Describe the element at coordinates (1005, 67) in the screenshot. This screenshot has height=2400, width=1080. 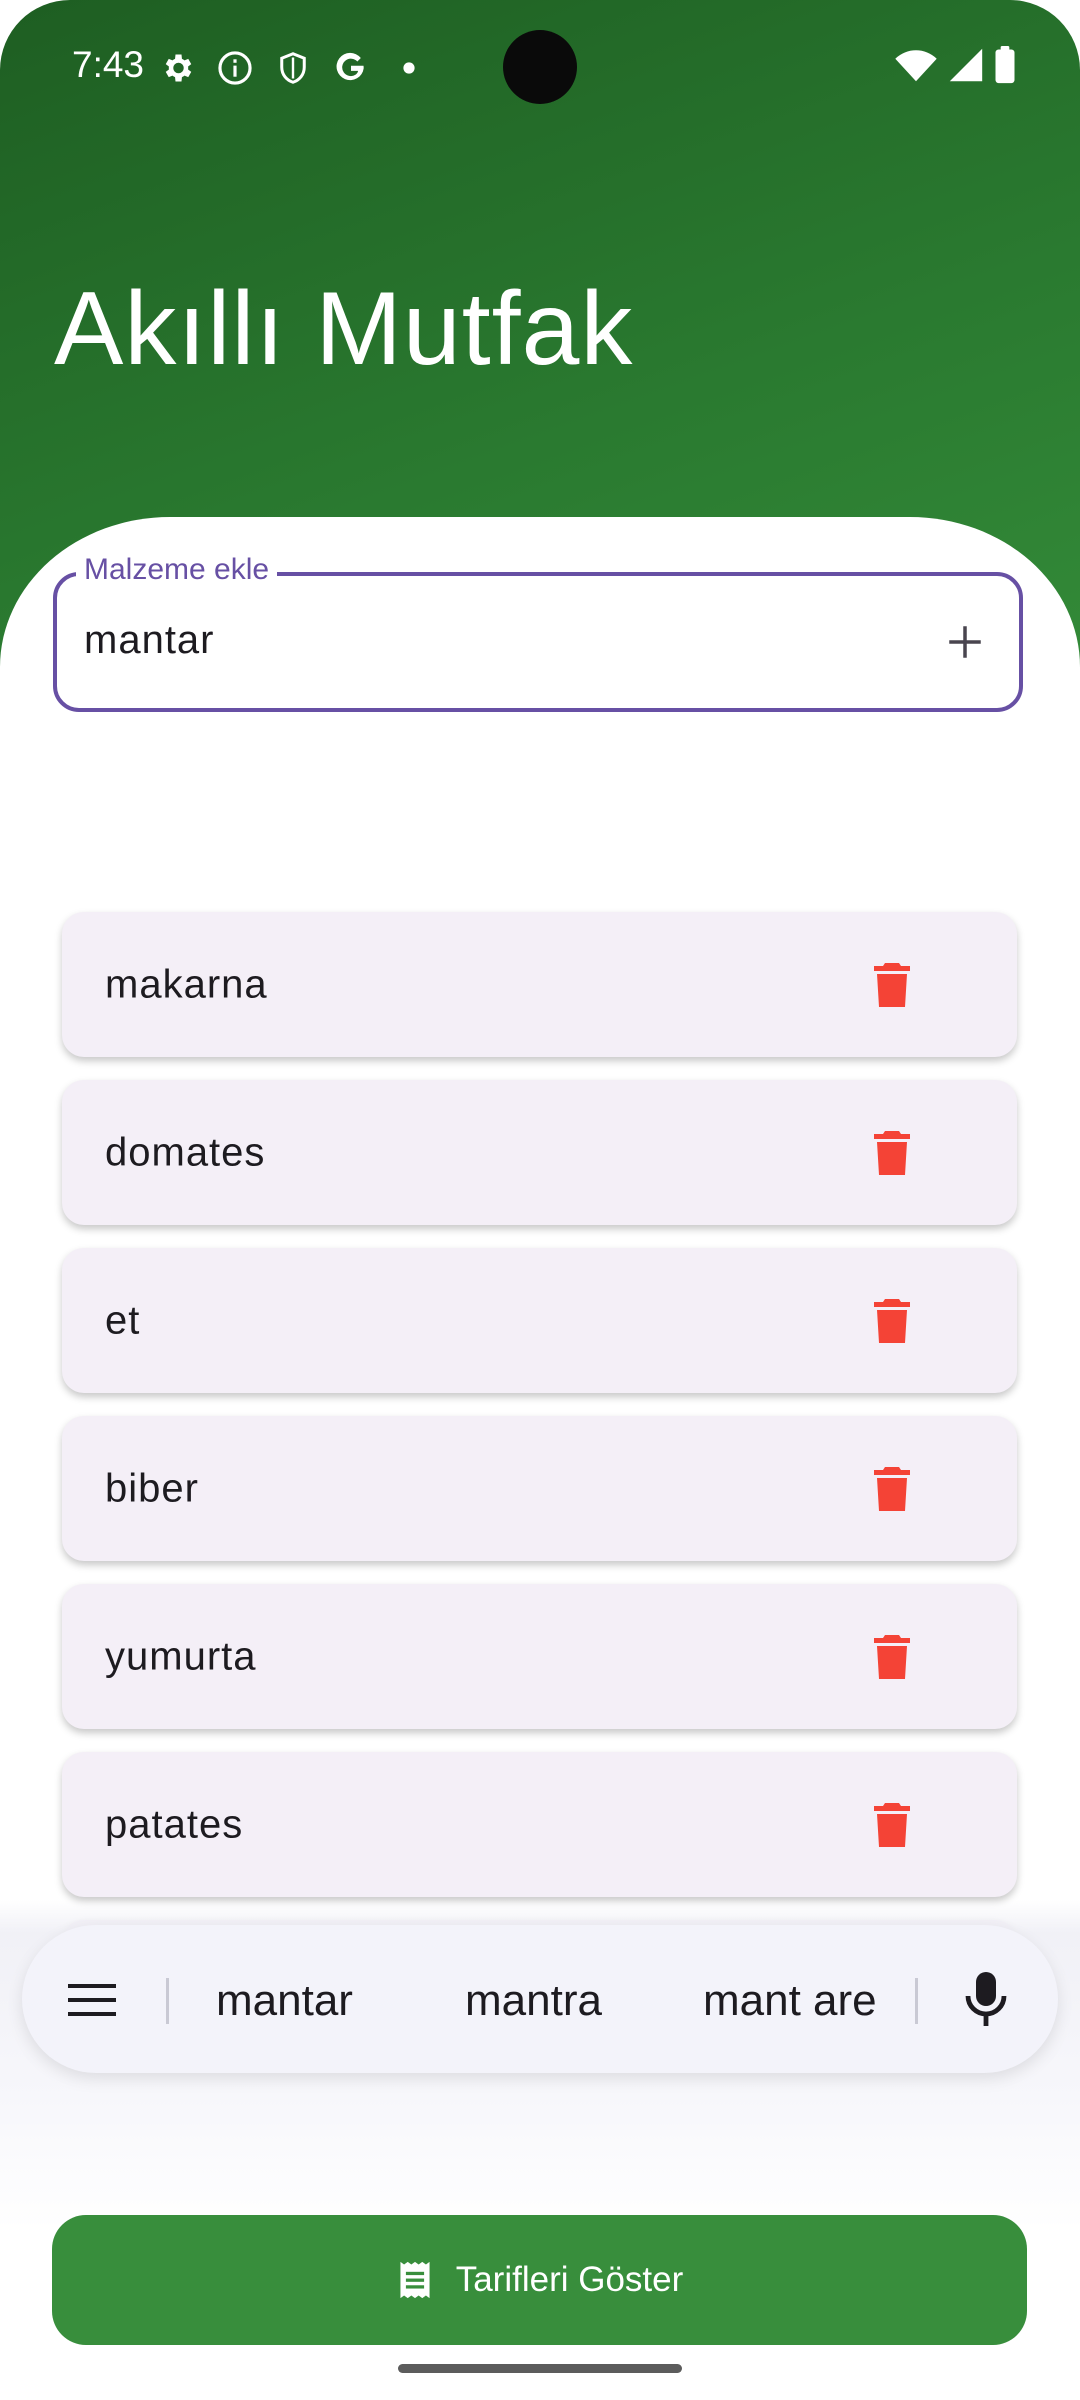
I see `battery-icon` at that location.